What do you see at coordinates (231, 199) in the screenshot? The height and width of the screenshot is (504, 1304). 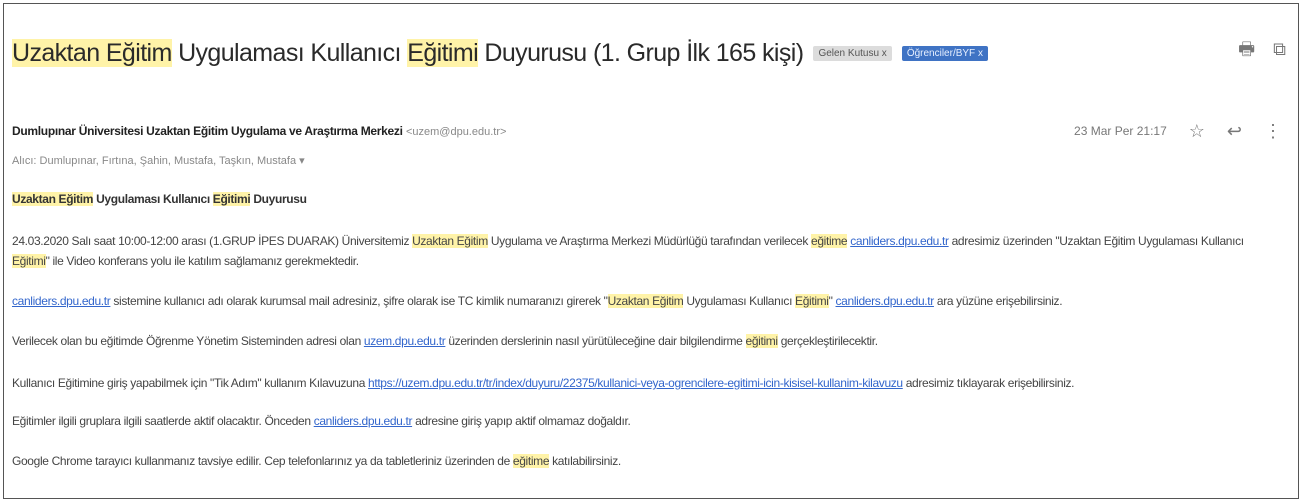 I see `greeting-highlight-2: Eğitimi` at bounding box center [231, 199].